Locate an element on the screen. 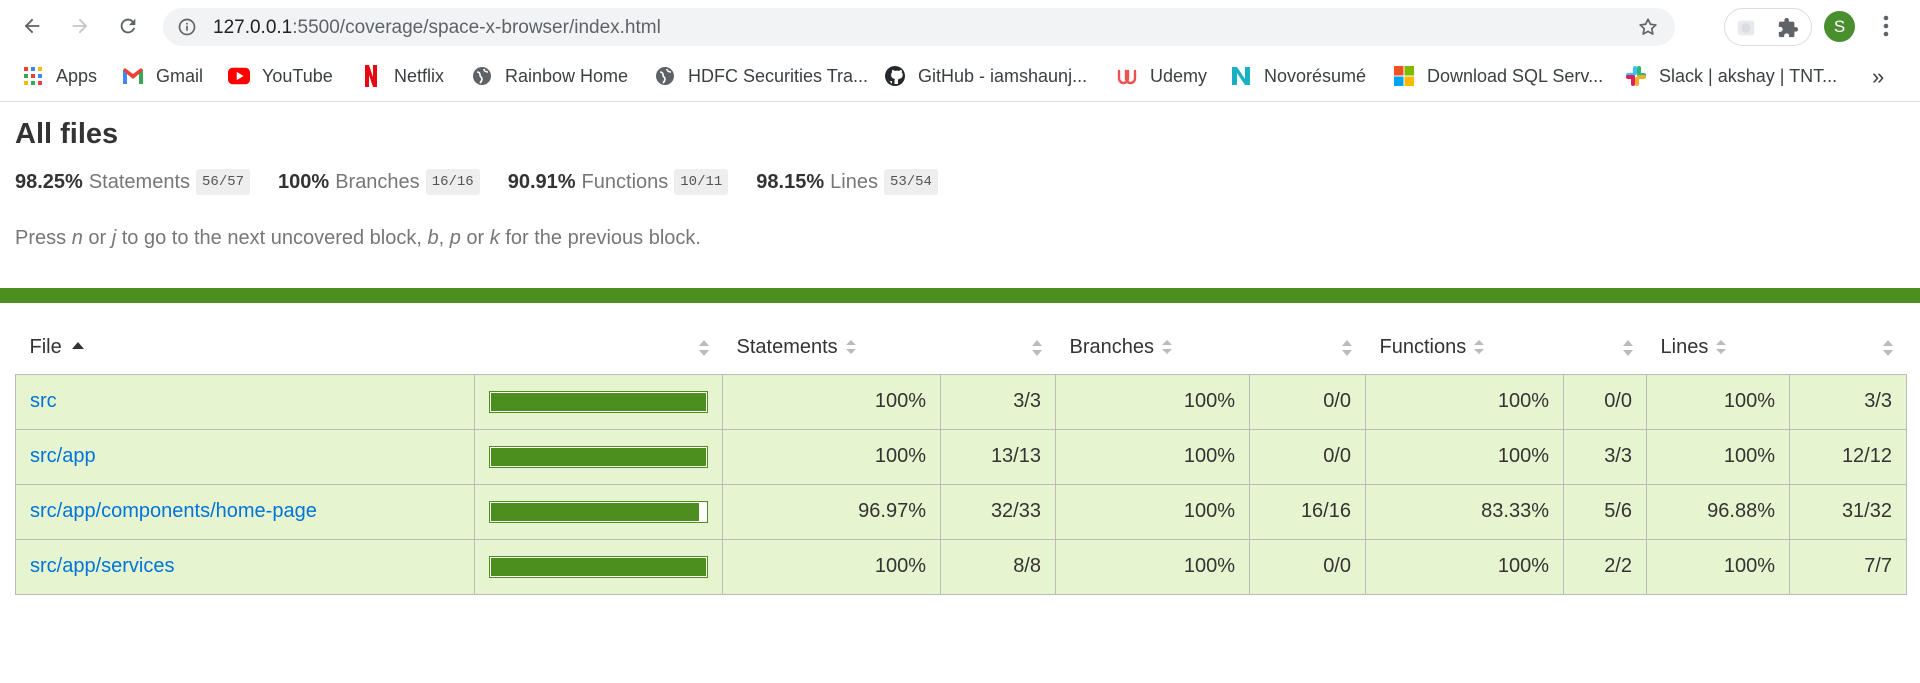  reload-button is located at coordinates (128, 26).